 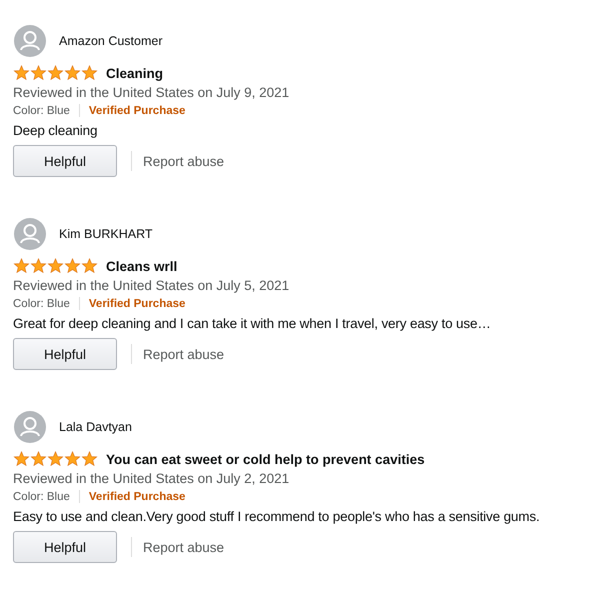 What do you see at coordinates (277, 516) in the screenshot?
I see `review-text: Easy to use and clean.Very good stuff I recommend to people's who has a sensitive gums.` at bounding box center [277, 516].